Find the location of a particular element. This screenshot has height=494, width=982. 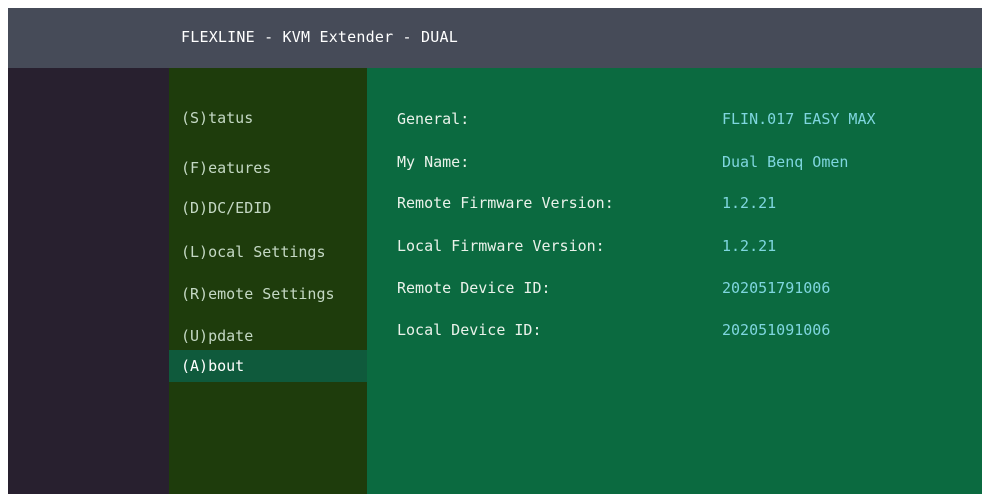

info-label: General: is located at coordinates (433, 119).